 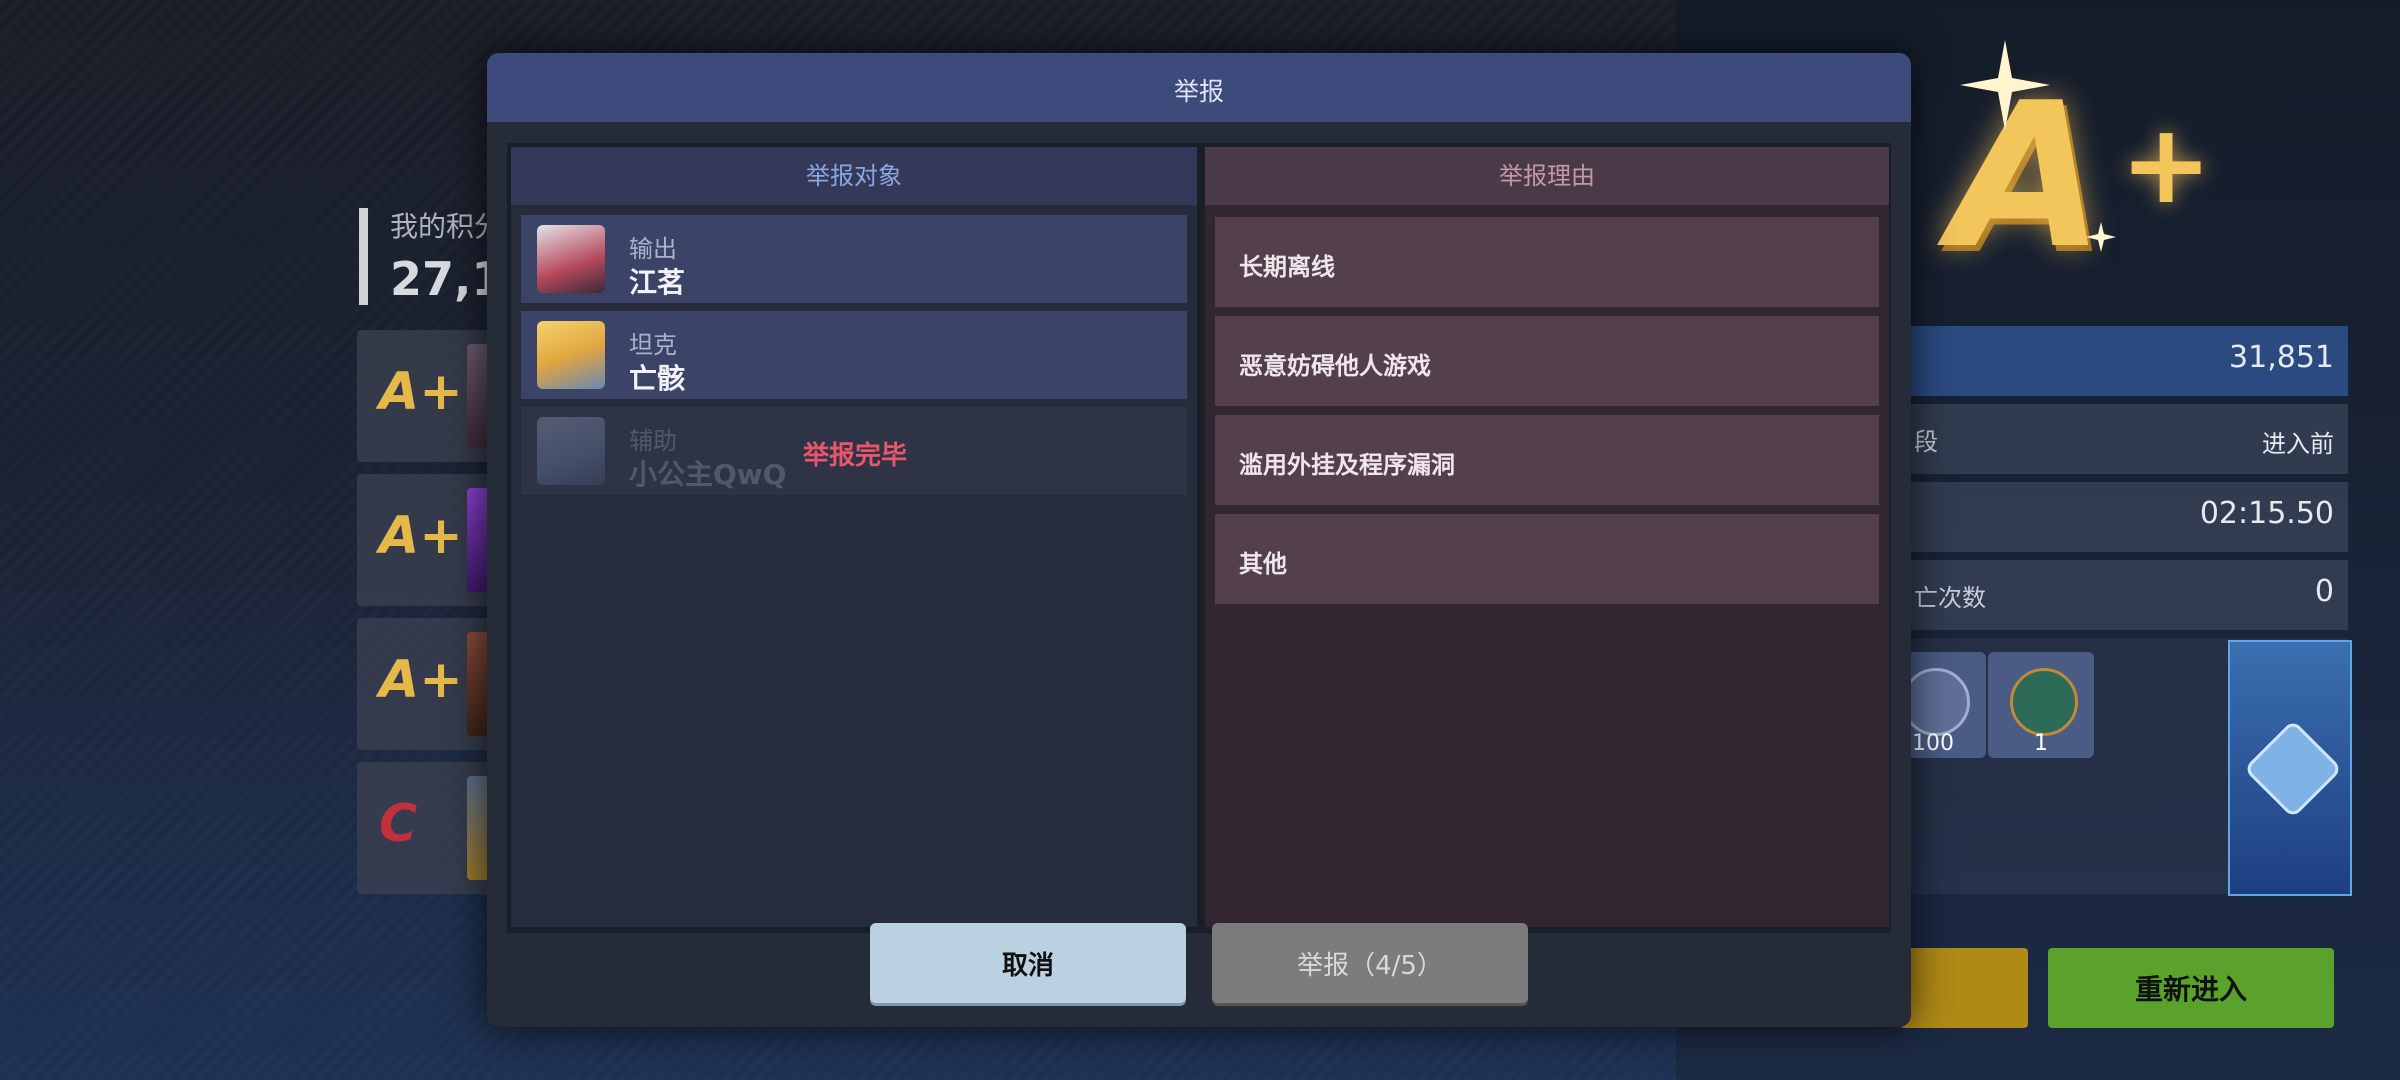 What do you see at coordinates (1926, 442) in the screenshot?
I see `stage-label: 段` at bounding box center [1926, 442].